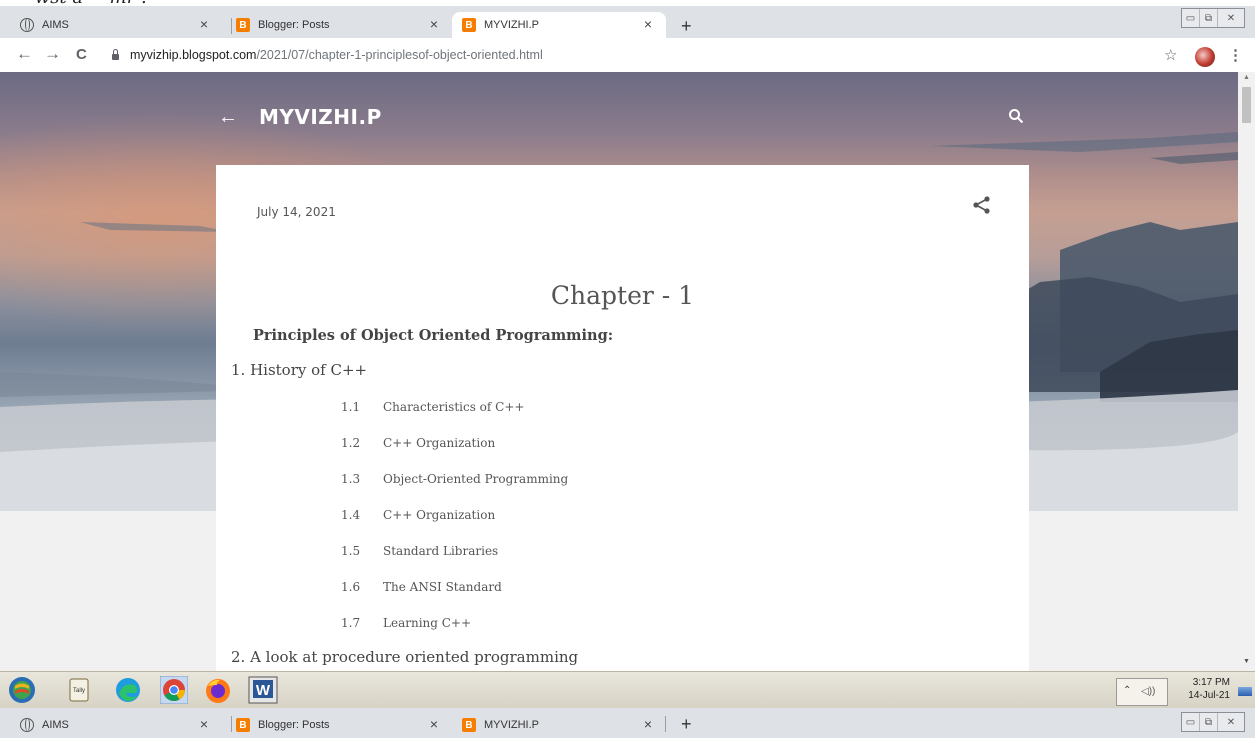 This screenshot has width=1255, height=738. Describe the element at coordinates (320, 117) in the screenshot. I see `blog-title: MYVIZHI.P` at that location.